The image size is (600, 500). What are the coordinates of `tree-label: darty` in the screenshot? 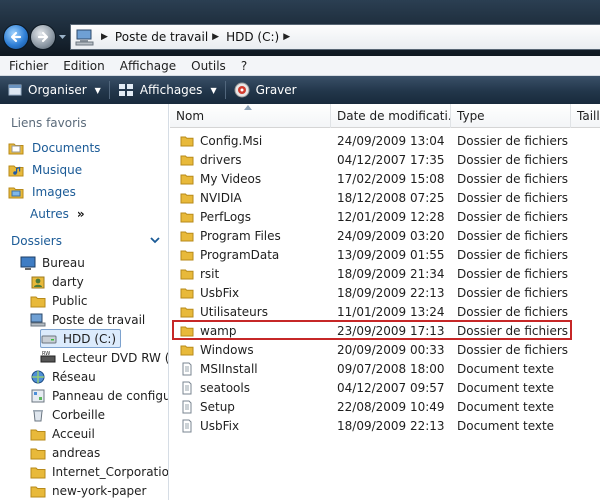 It's located at (68, 281).